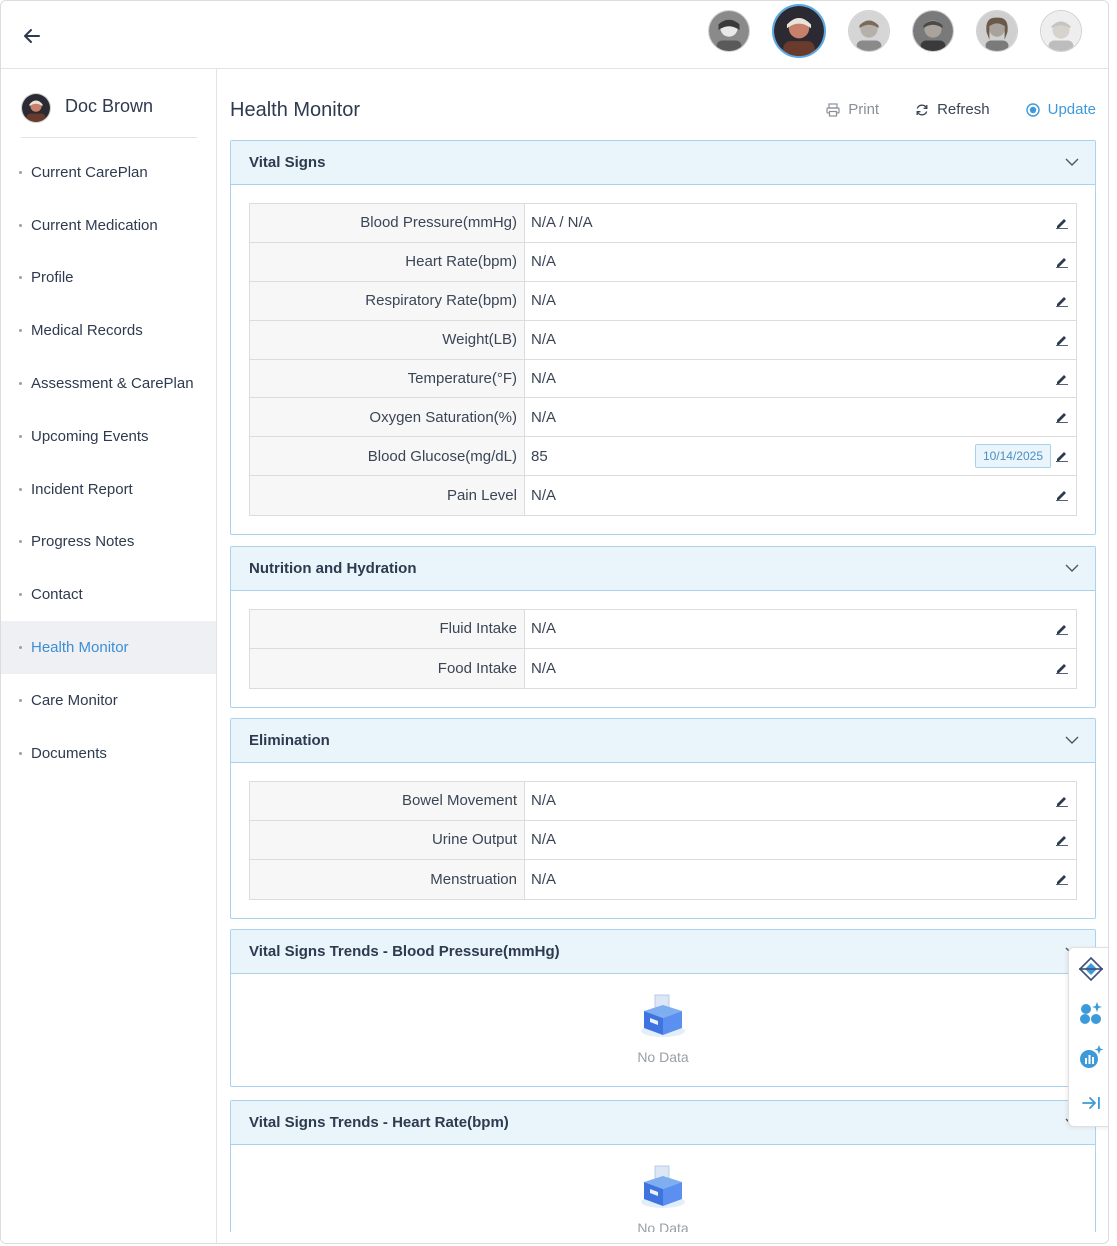 The image size is (1117, 1246). What do you see at coordinates (108, 647) in the screenshot?
I see `sidebar-item-health-monitor: Health Monitor` at bounding box center [108, 647].